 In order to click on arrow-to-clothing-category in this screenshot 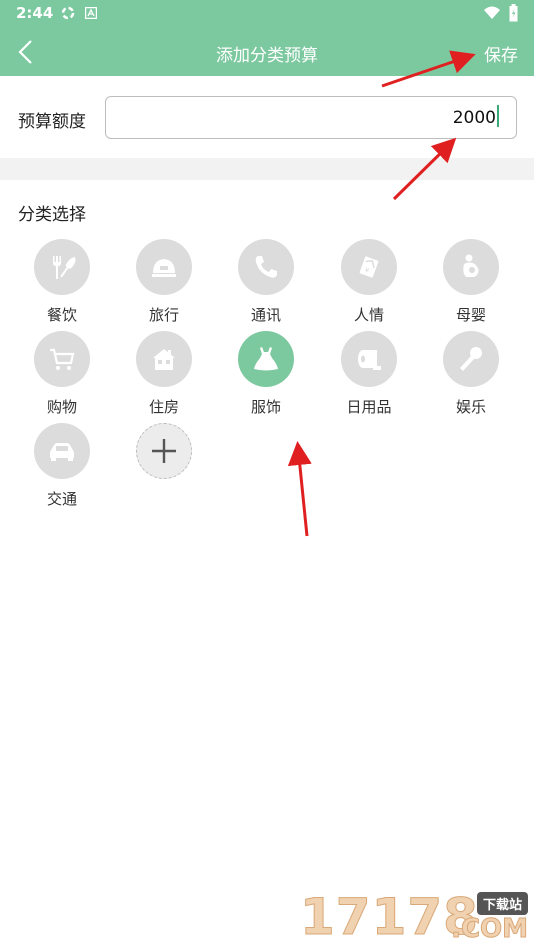, I will do `click(299, 489)`.